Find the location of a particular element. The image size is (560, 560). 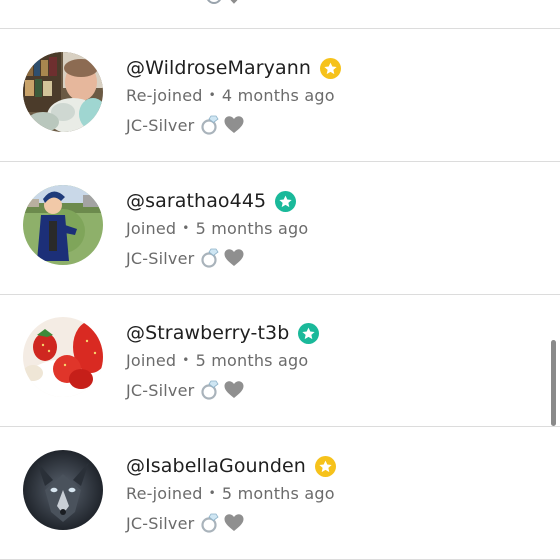

partial-role-icons is located at coordinates (225, 5).